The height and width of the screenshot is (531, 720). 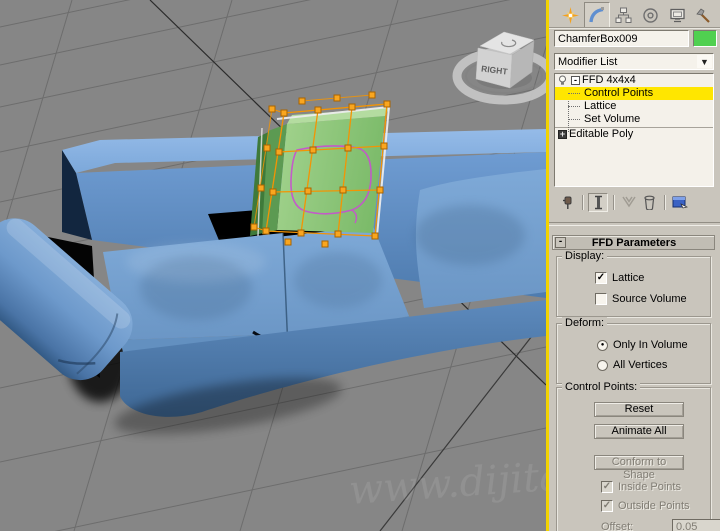 What do you see at coordinates (588, 61) in the screenshot?
I see `modifier-list-value: Modifier List` at bounding box center [588, 61].